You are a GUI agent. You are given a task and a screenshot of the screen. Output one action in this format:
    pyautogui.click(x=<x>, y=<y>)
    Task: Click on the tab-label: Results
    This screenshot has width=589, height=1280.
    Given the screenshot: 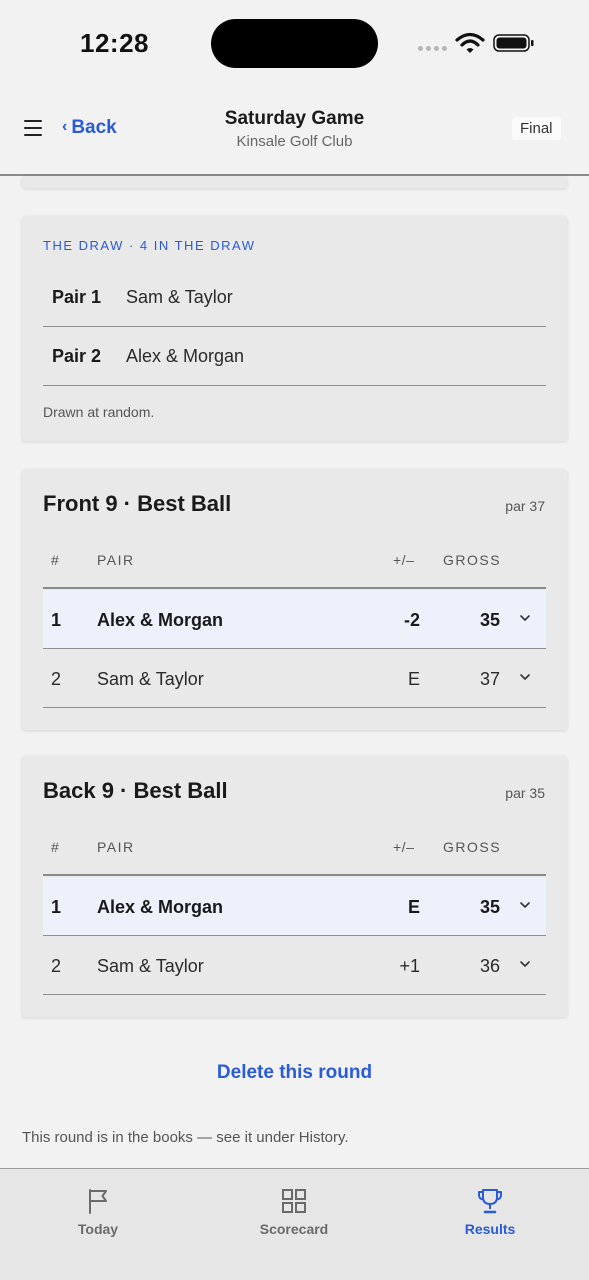 What is the action you would take?
    pyautogui.click(x=490, y=1229)
    